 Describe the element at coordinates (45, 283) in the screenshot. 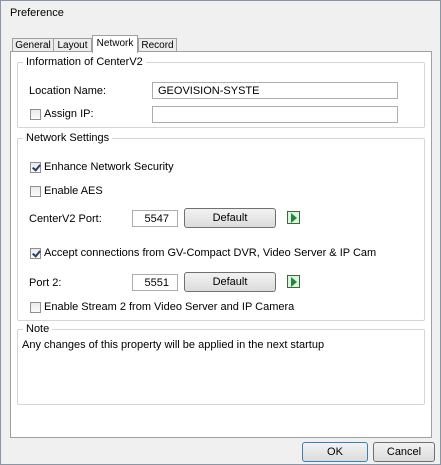

I see `port2-label: Port 2:` at that location.